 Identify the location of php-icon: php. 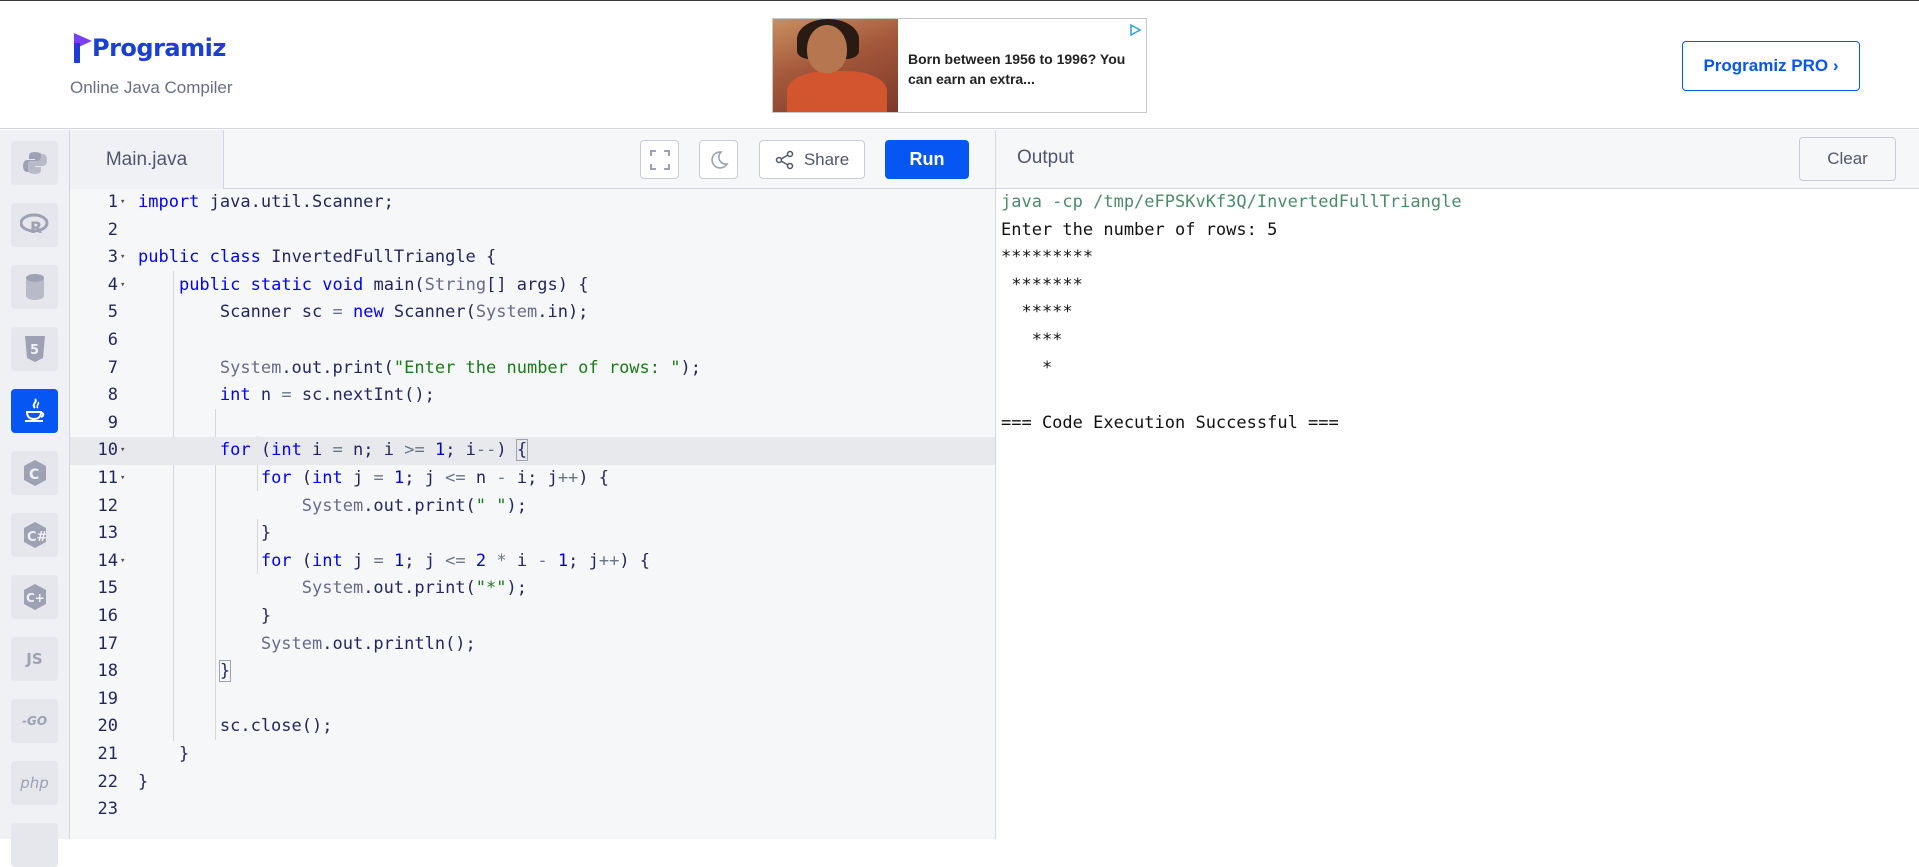
(34, 783).